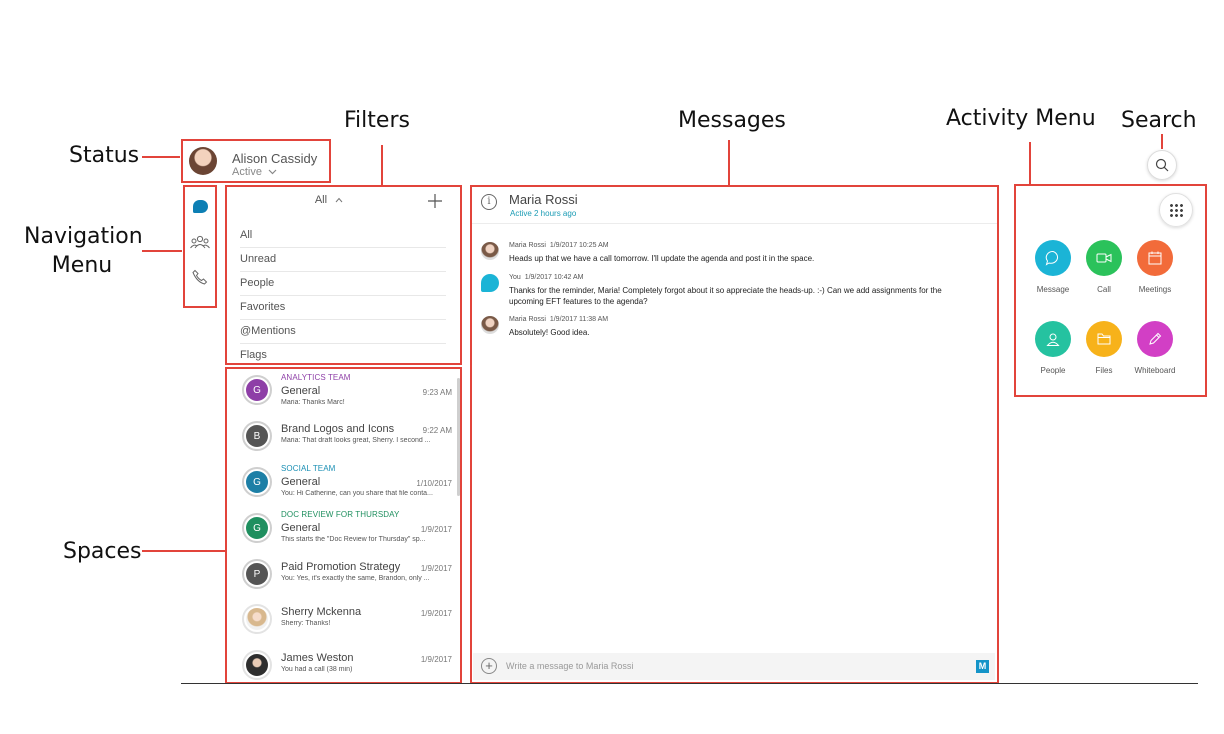 Image resolution: width=1224 pixels, height=734 pixels. Describe the element at coordinates (316, 377) in the screenshot. I see `space-team-label: ANALYTICS TEAM` at that location.